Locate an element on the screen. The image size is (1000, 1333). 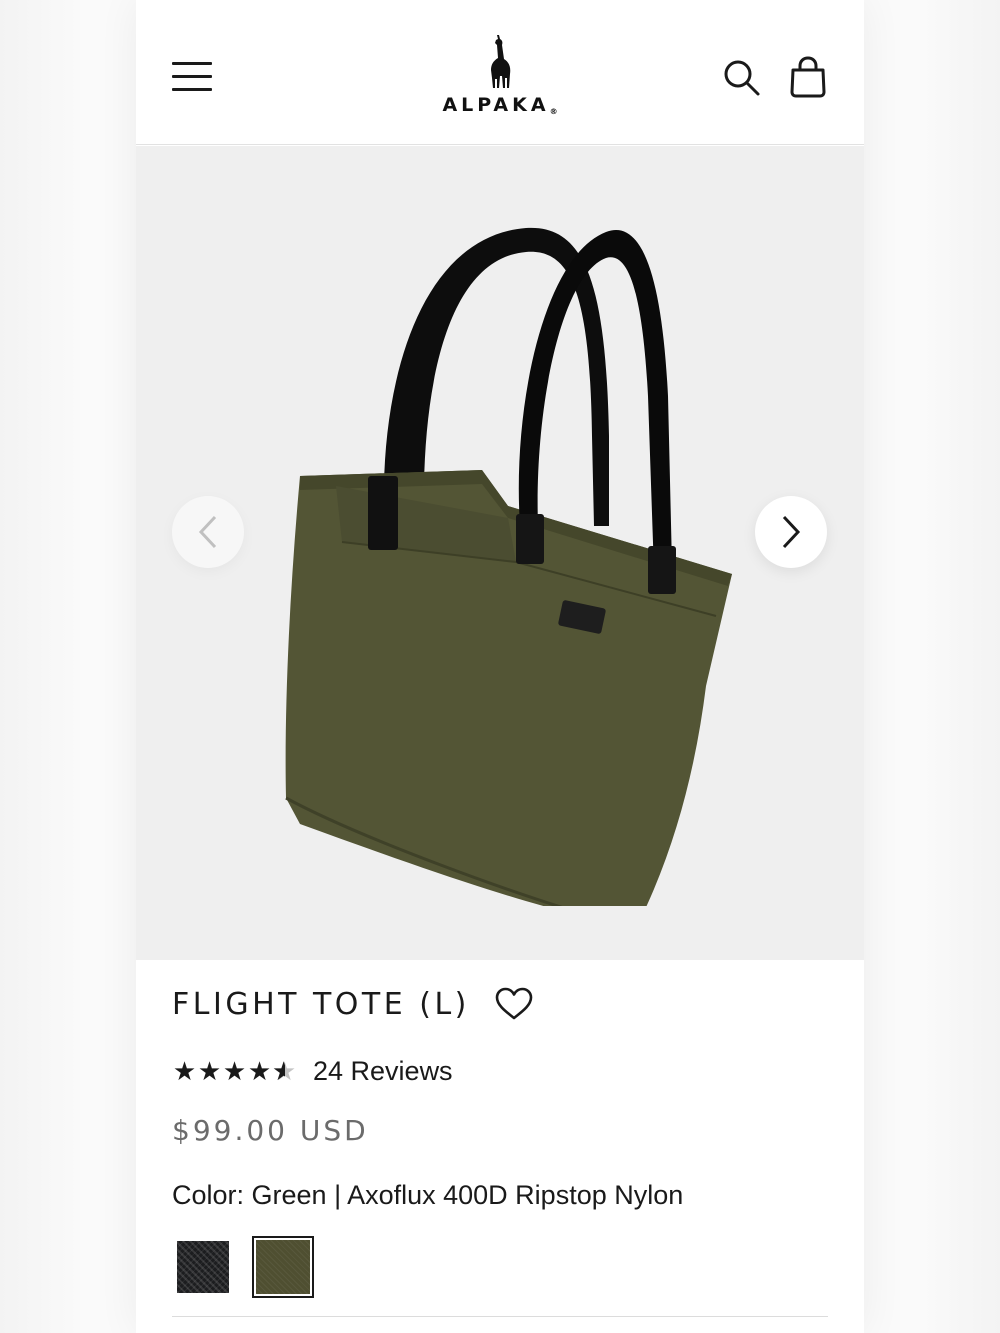
chevron-right-icon is located at coordinates (791, 532).